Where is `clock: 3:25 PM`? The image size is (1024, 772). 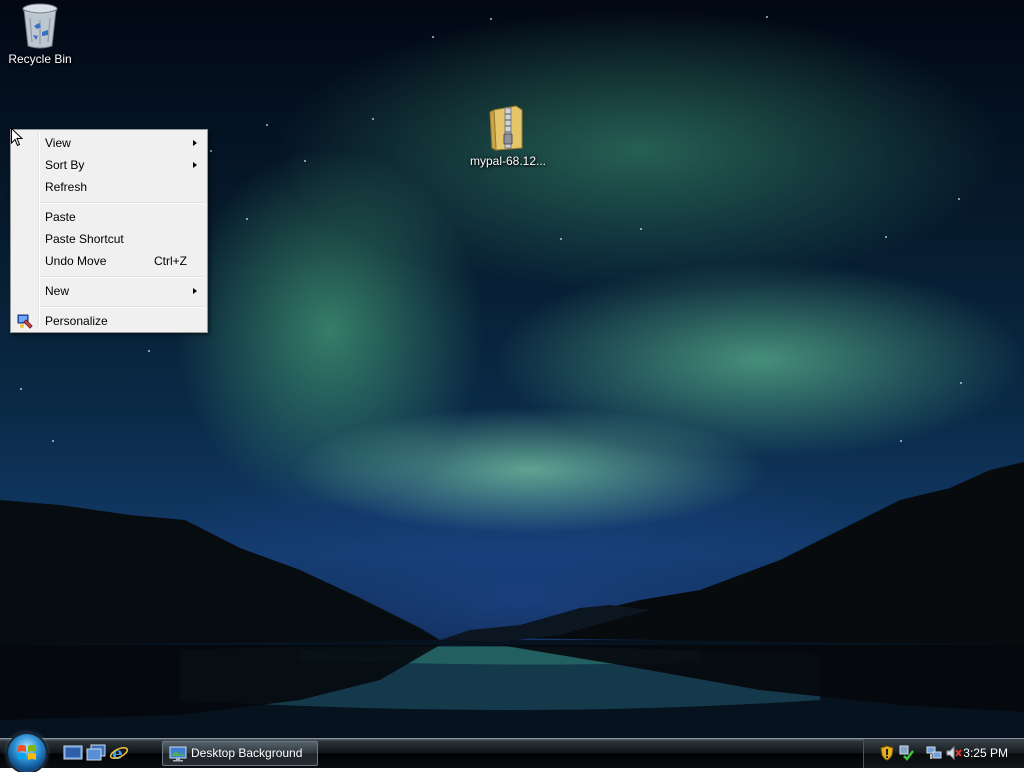 clock: 3:25 PM is located at coordinates (985, 753).